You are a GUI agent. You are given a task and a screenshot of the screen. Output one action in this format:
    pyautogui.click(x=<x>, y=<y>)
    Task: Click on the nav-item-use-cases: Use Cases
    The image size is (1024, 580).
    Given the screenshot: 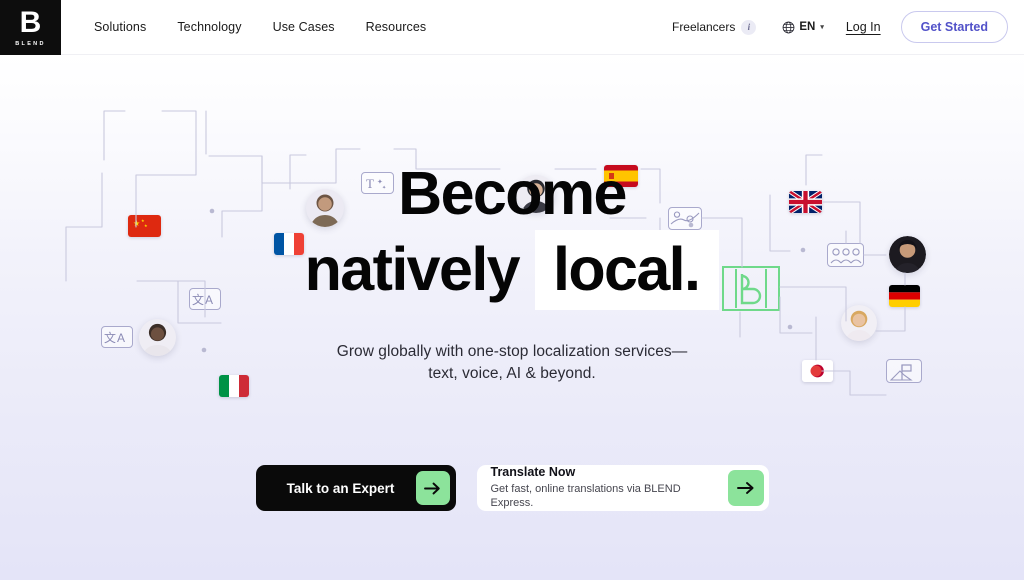 What is the action you would take?
    pyautogui.click(x=304, y=27)
    